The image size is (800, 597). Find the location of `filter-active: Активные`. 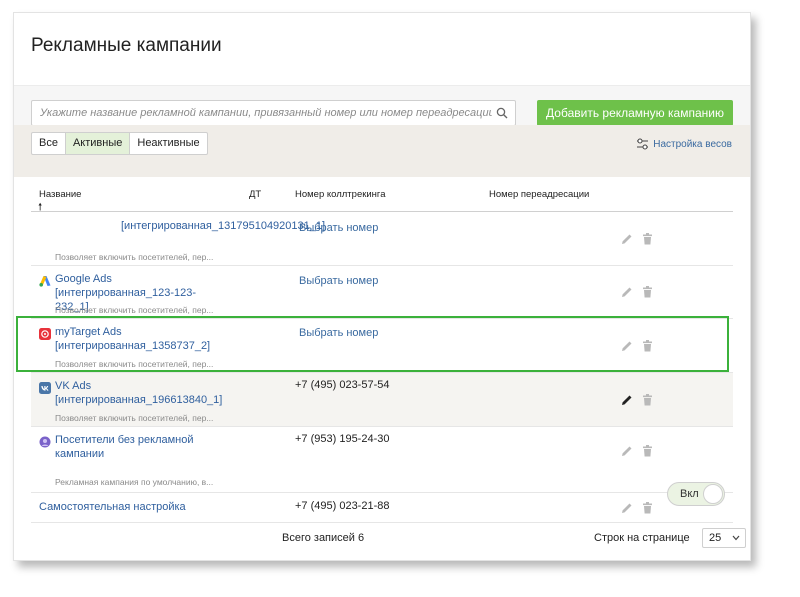

filter-active: Активные is located at coordinates (98, 143).